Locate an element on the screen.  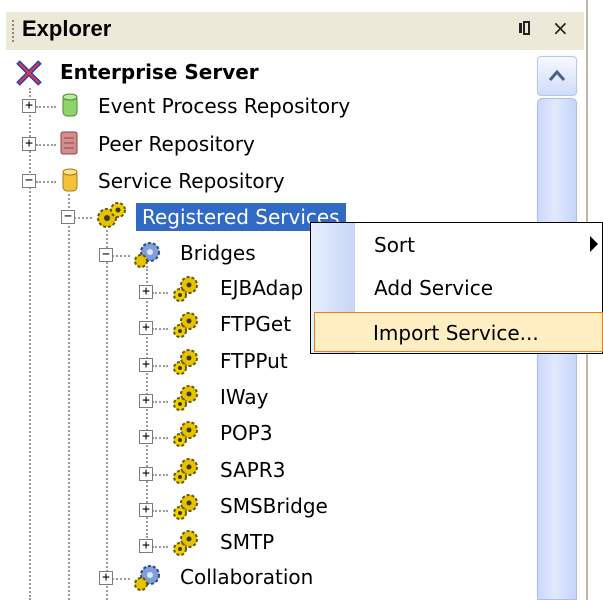
tree-item-bridge: IWay is located at coordinates (244, 397).